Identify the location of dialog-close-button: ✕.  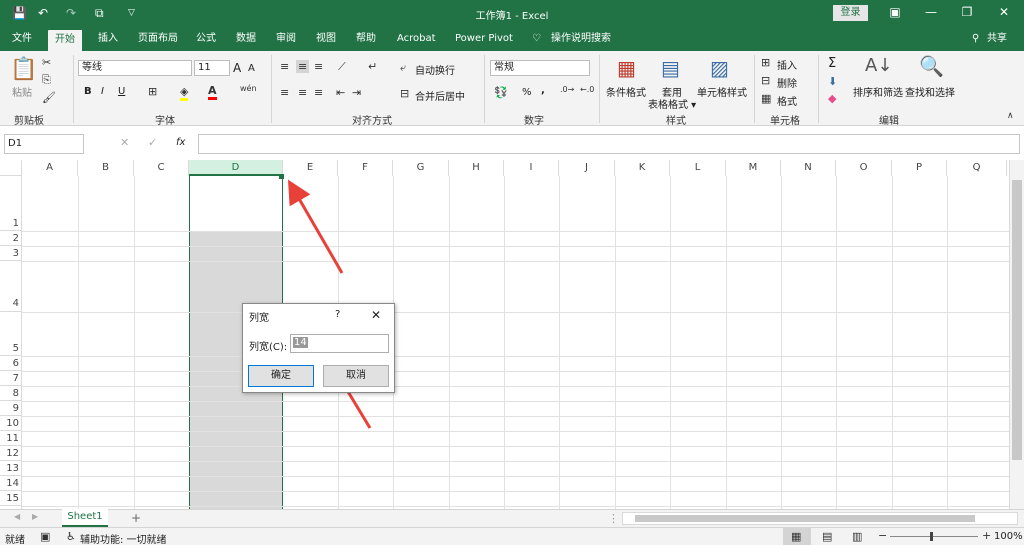
(376, 315).